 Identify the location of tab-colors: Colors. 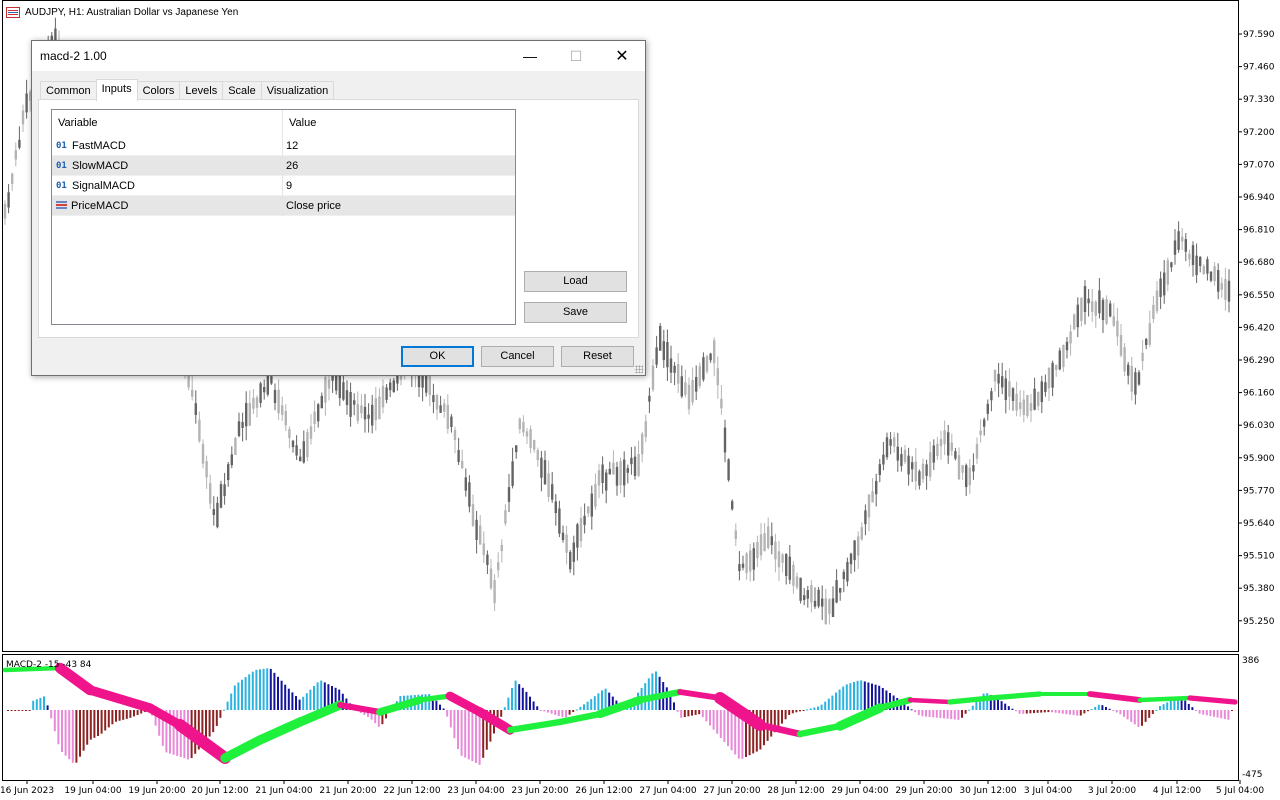
(158, 91).